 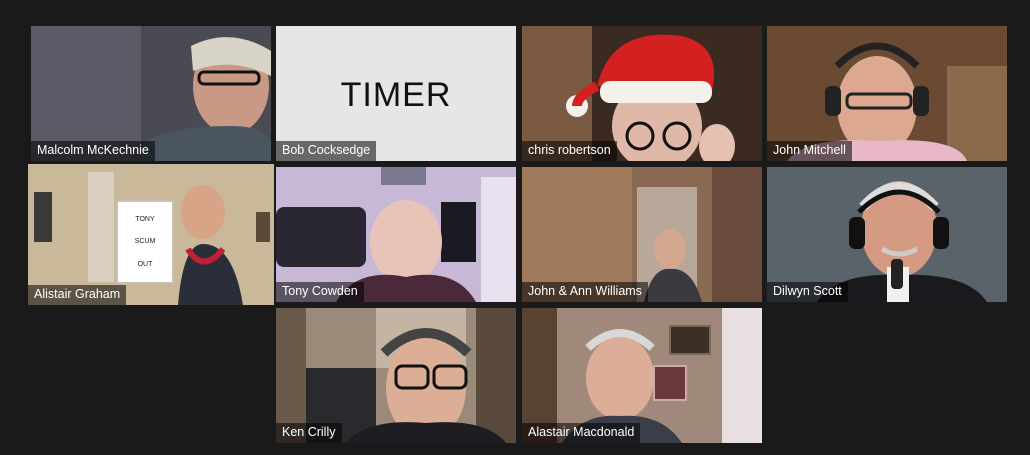 What do you see at coordinates (77, 295) in the screenshot?
I see `participant-name: Alistair Graham` at bounding box center [77, 295].